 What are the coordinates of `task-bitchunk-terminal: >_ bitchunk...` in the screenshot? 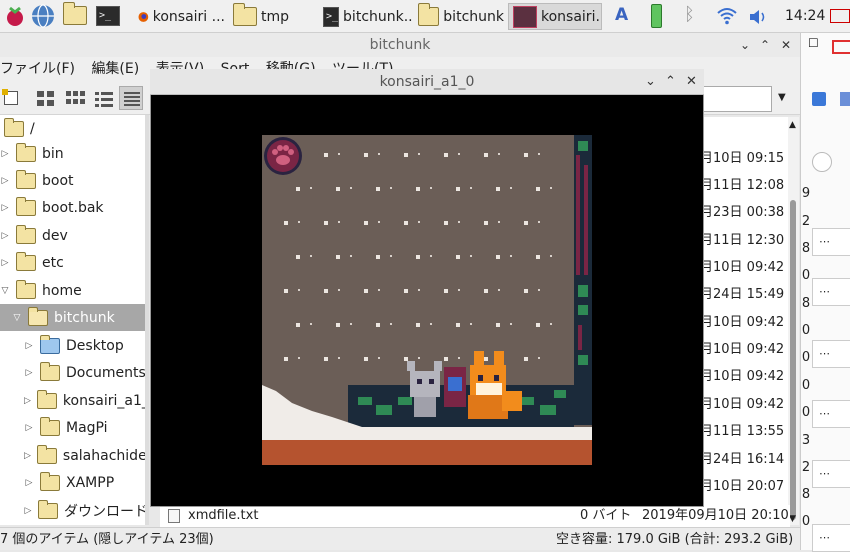 It's located at (366, 16).